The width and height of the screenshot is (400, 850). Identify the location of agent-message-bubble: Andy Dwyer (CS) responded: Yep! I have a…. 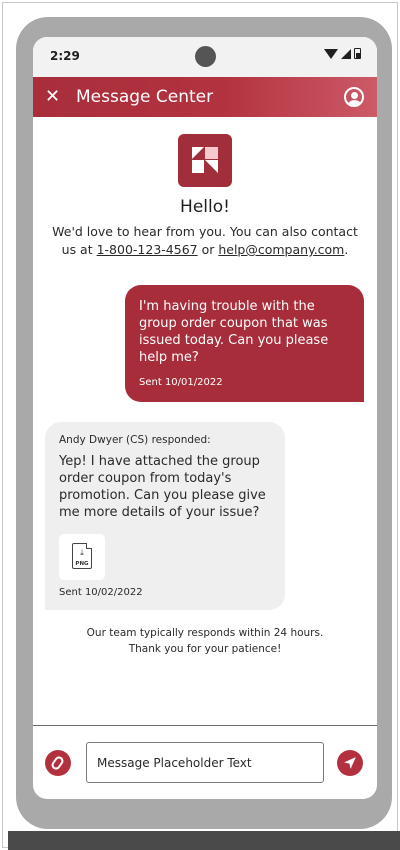
(165, 516).